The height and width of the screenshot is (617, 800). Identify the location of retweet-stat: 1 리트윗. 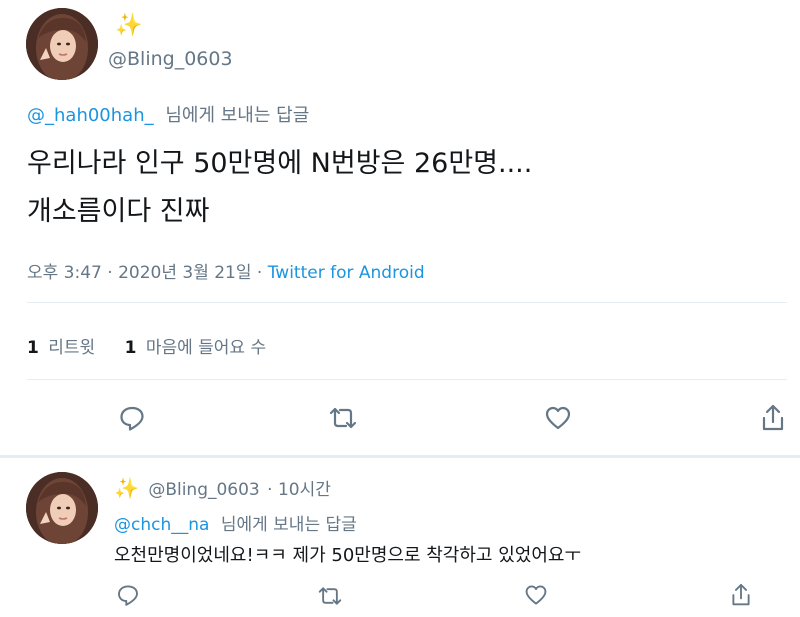
(64, 348).